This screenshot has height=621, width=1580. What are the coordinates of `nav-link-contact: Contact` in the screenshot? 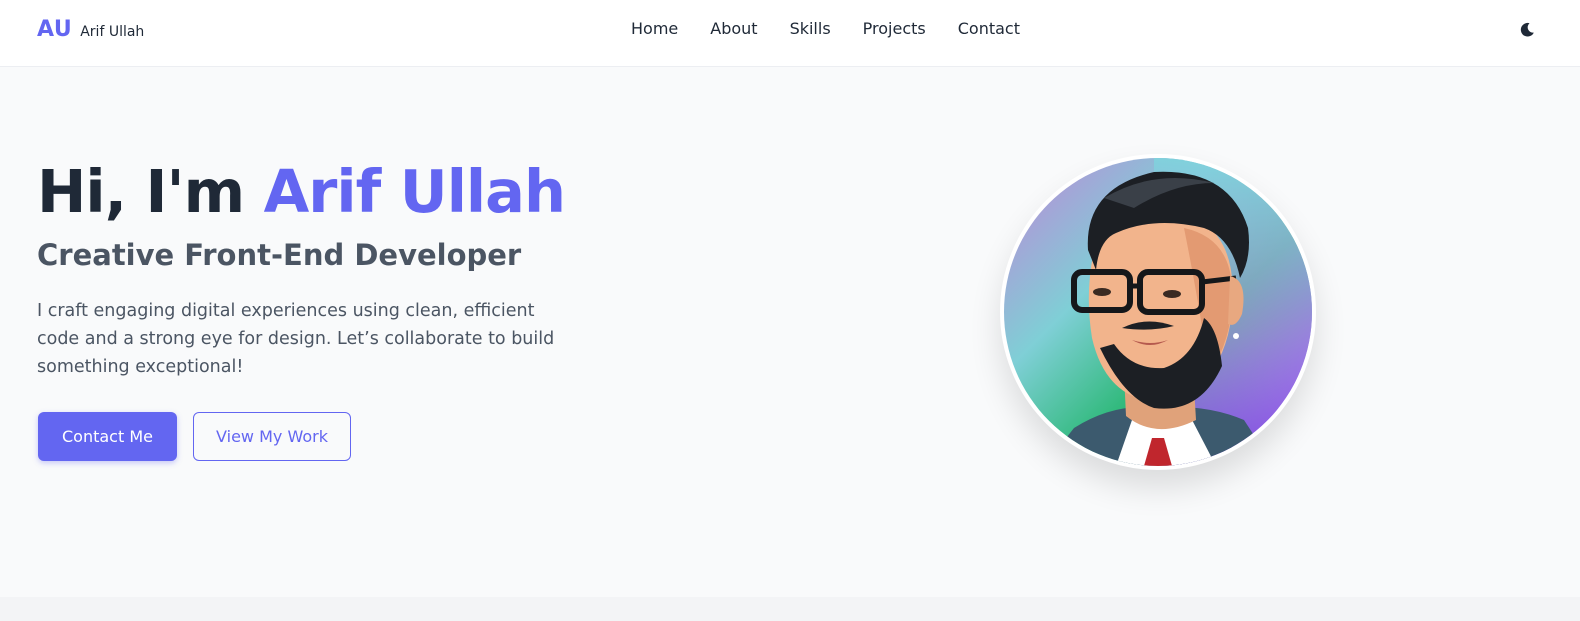 It's located at (989, 28).